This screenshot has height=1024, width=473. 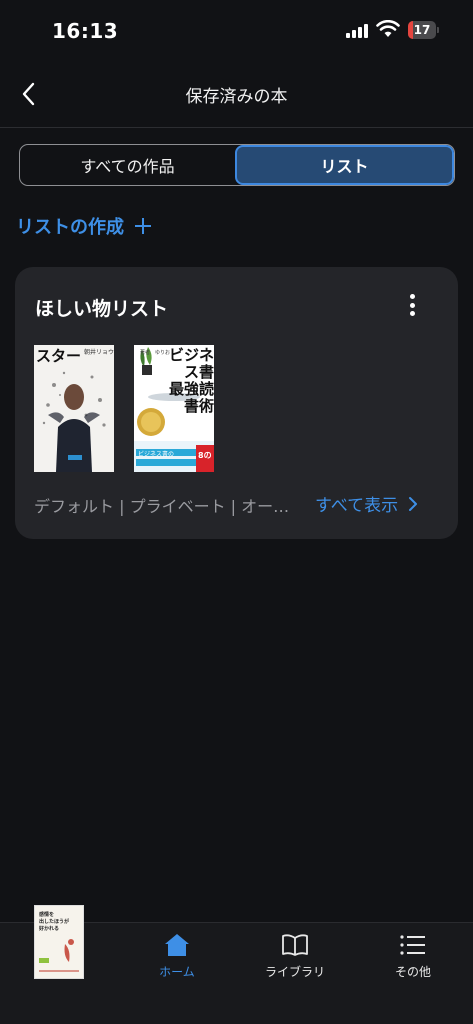 I want to click on menu-list-icon, so click(x=412, y=945).